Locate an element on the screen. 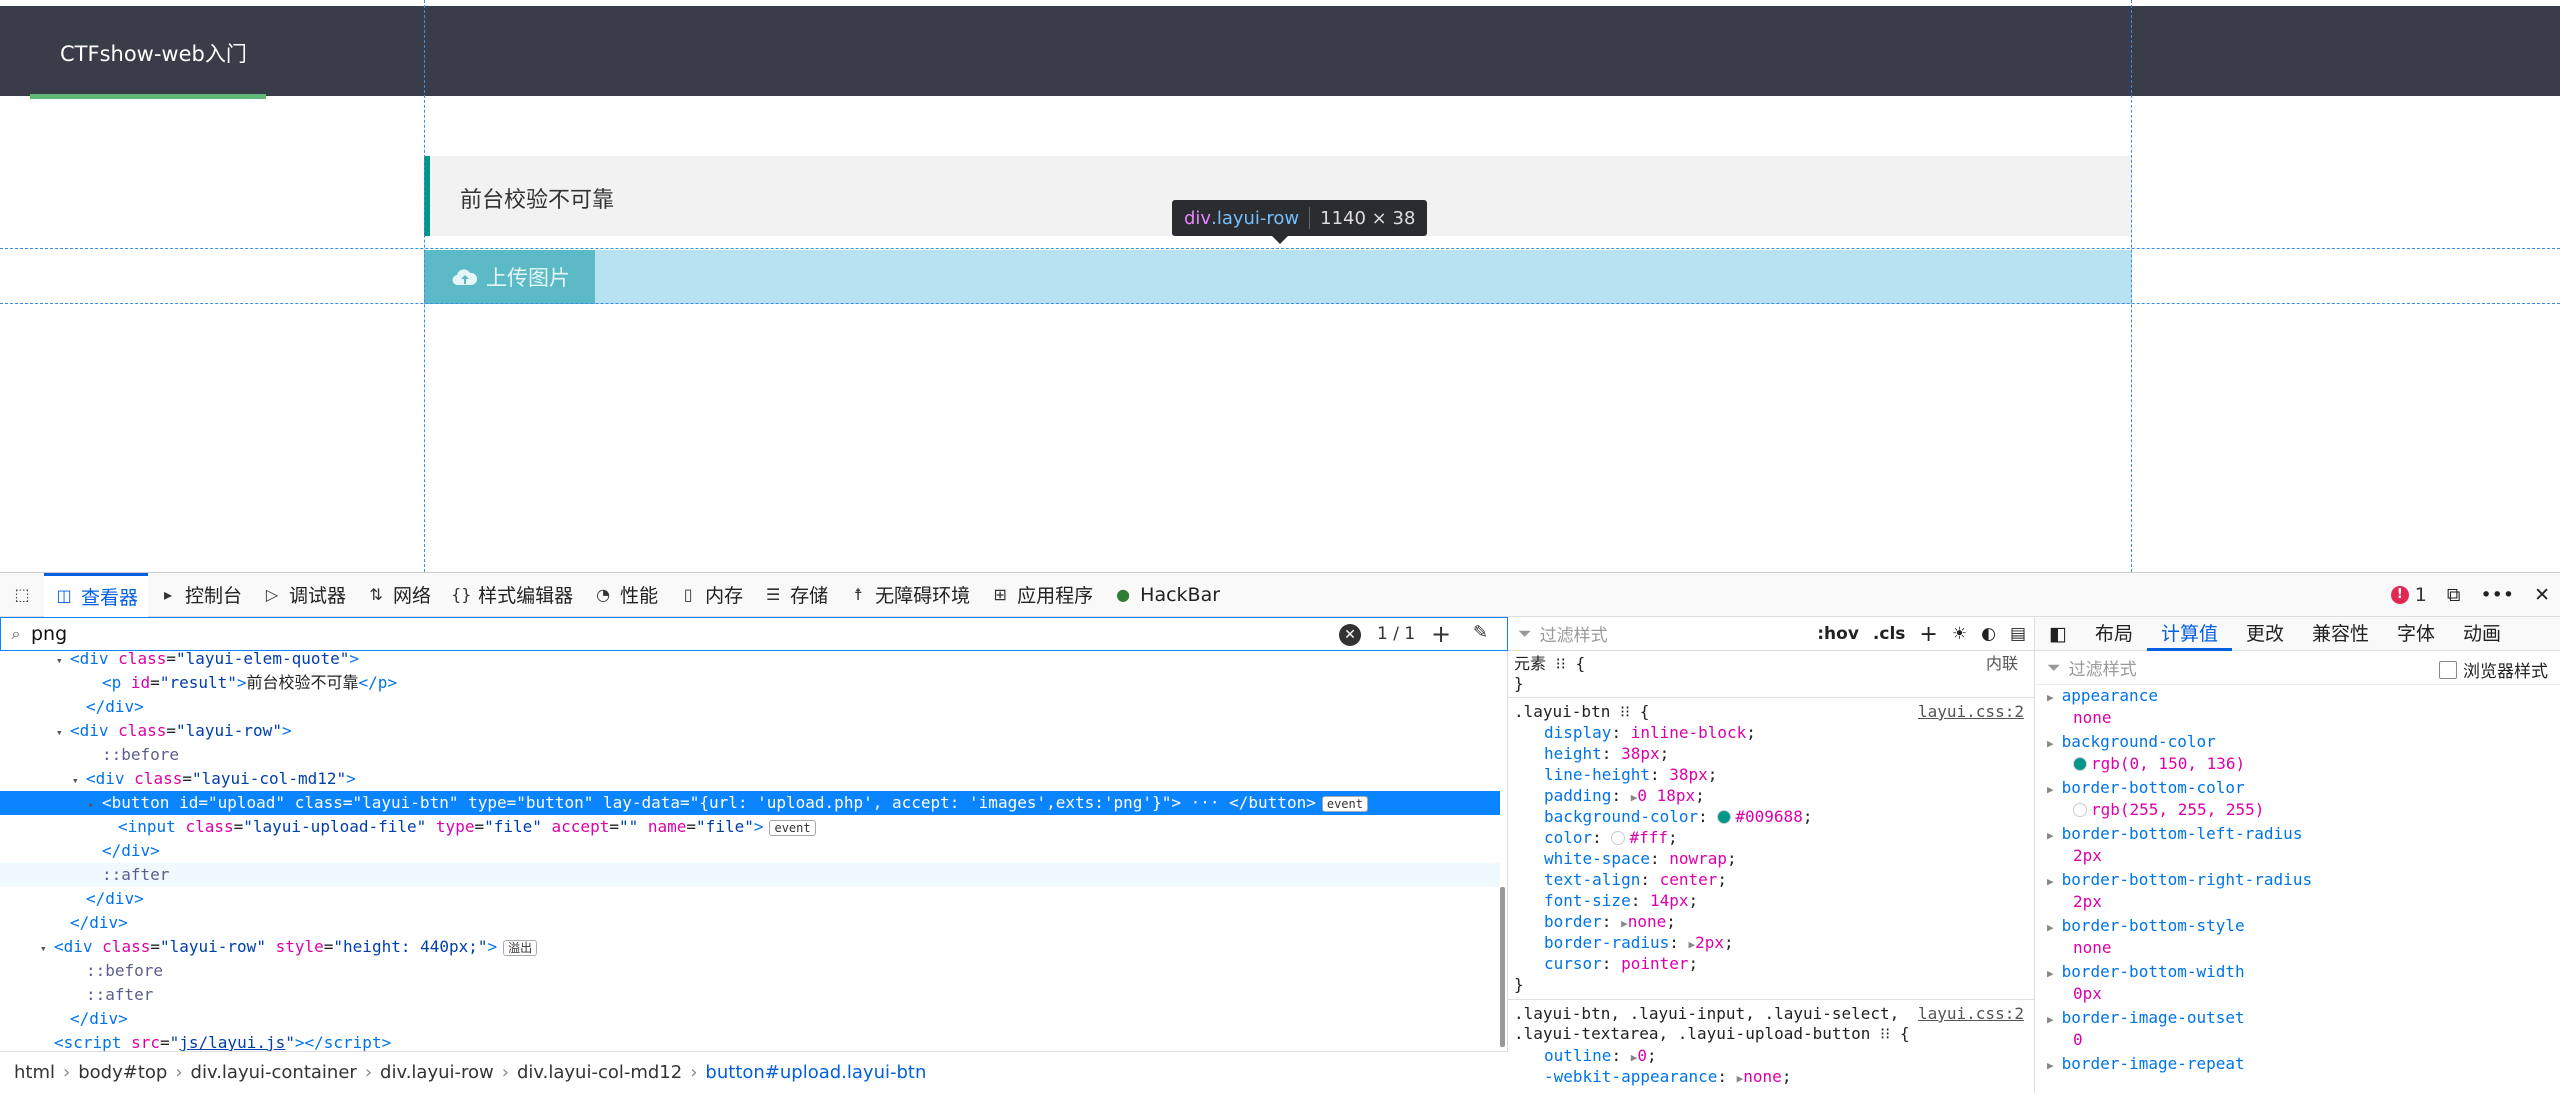 The image size is (2560, 1093). breadcrumb-item: html is located at coordinates (34, 1072).